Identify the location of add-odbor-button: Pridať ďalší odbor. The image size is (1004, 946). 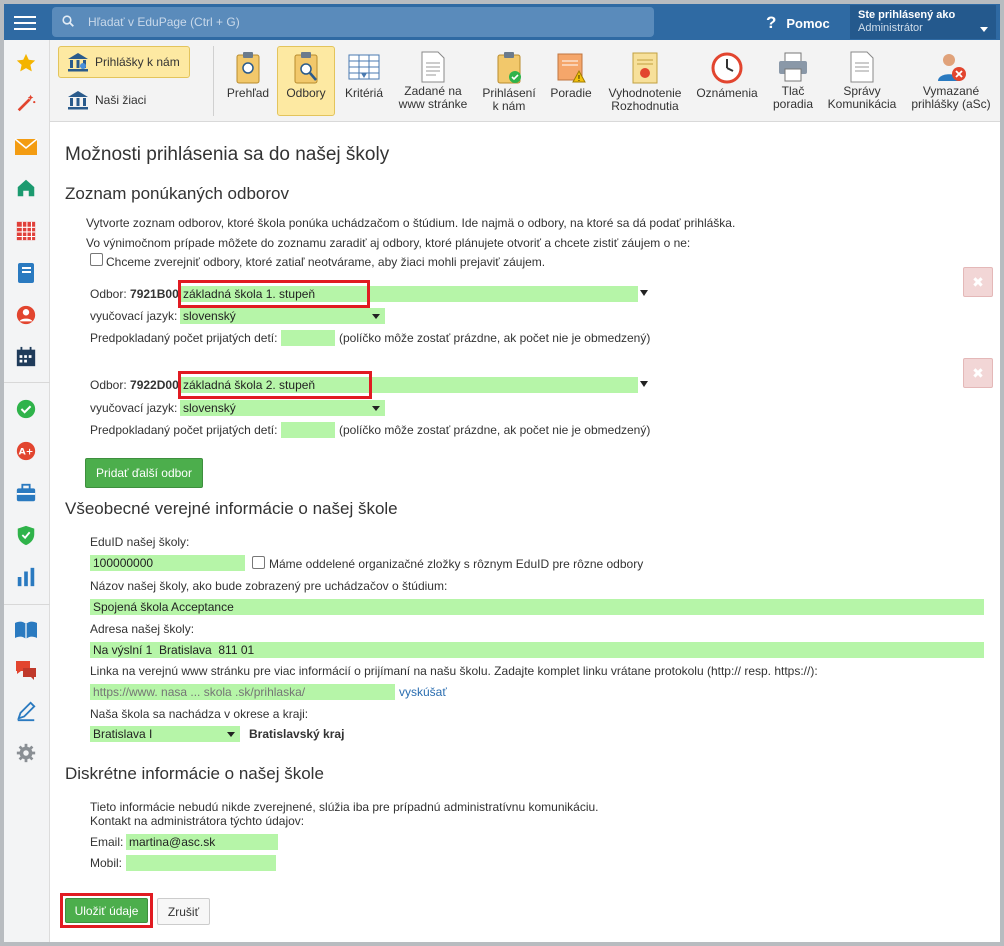
(144, 473).